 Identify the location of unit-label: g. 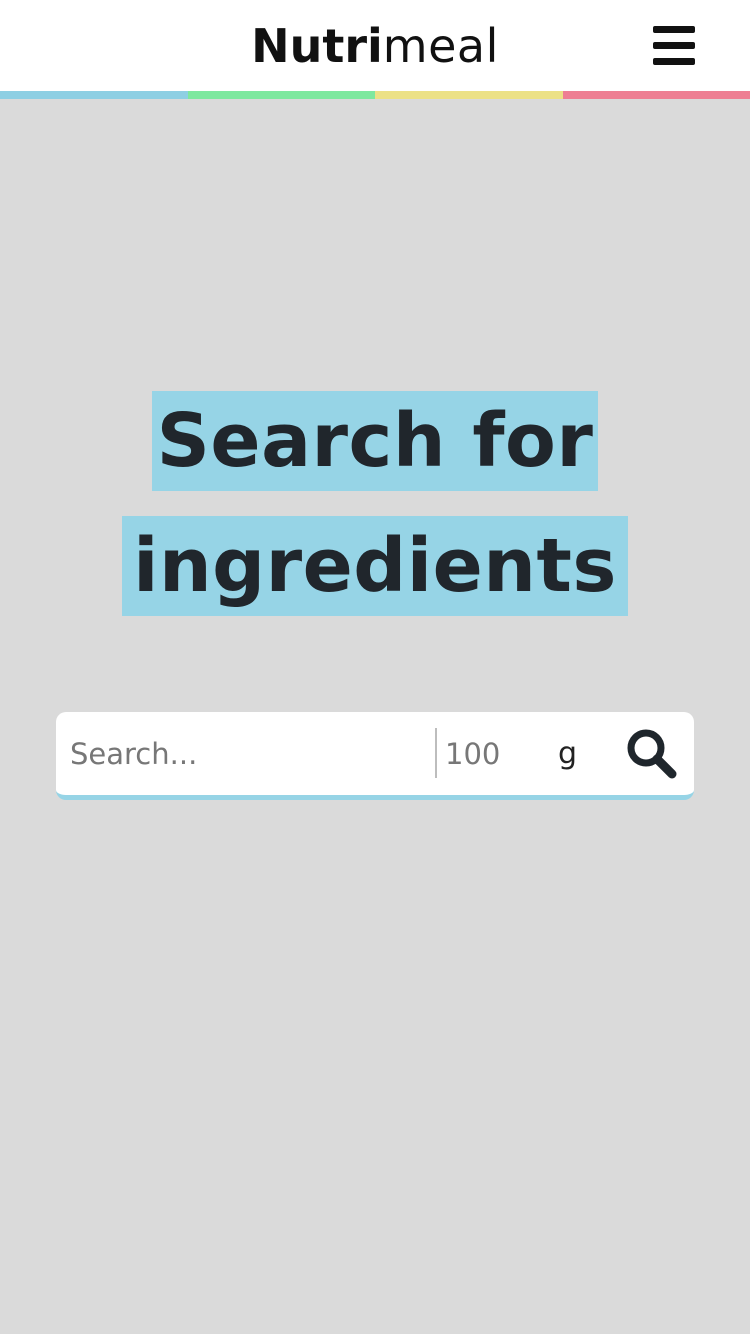
(568, 753).